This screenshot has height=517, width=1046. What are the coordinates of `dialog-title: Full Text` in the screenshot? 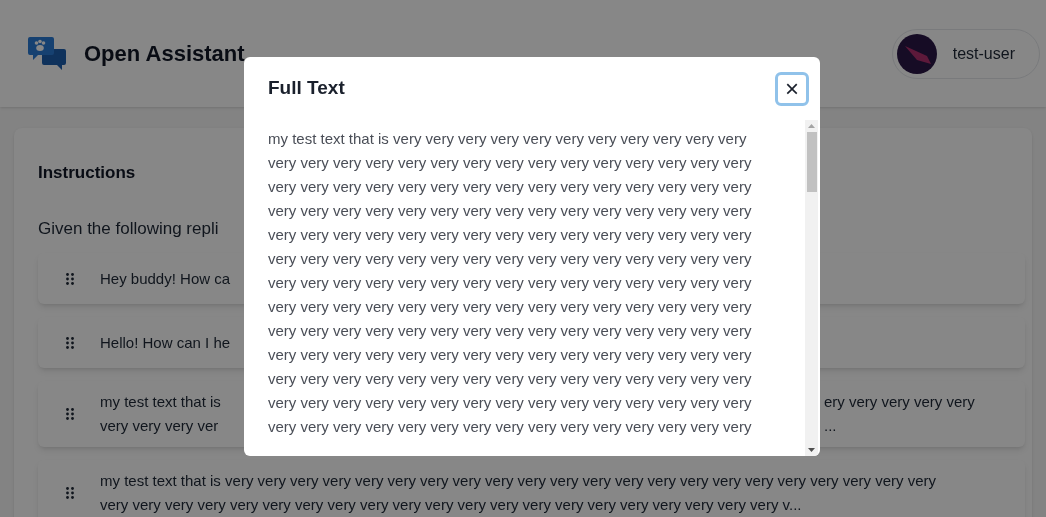 It's located at (306, 88).